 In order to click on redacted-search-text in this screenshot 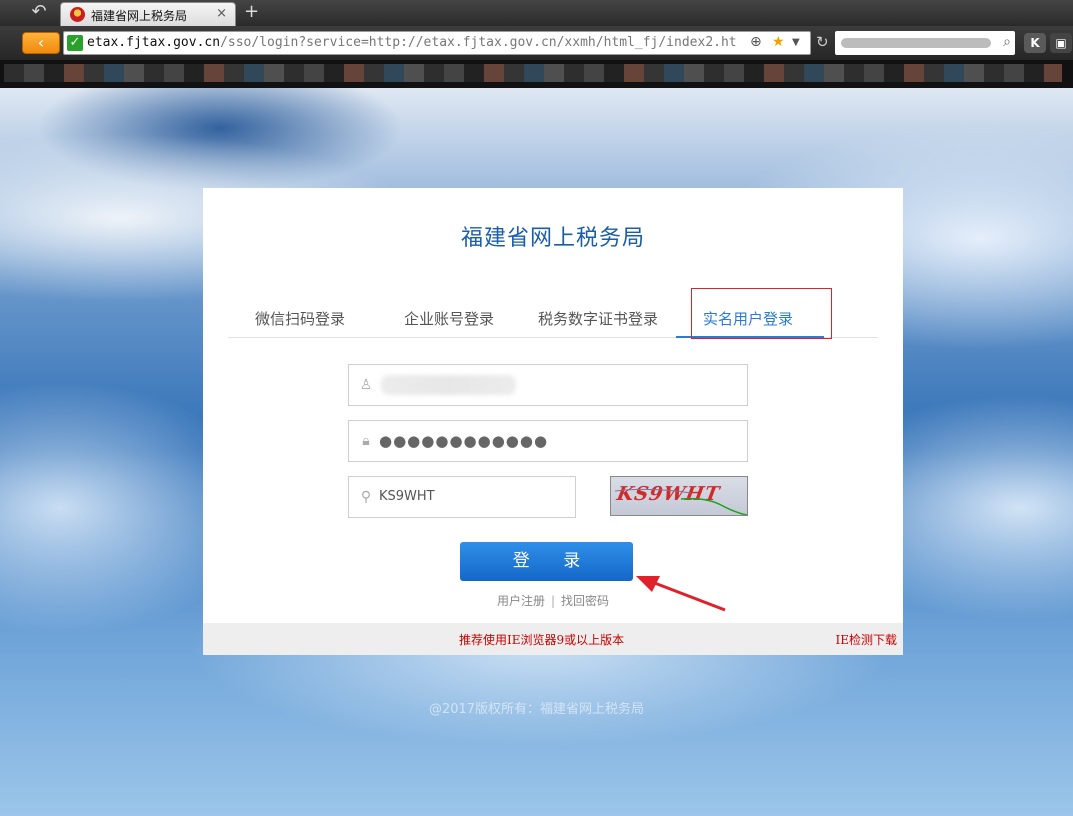, I will do `click(916, 43)`.